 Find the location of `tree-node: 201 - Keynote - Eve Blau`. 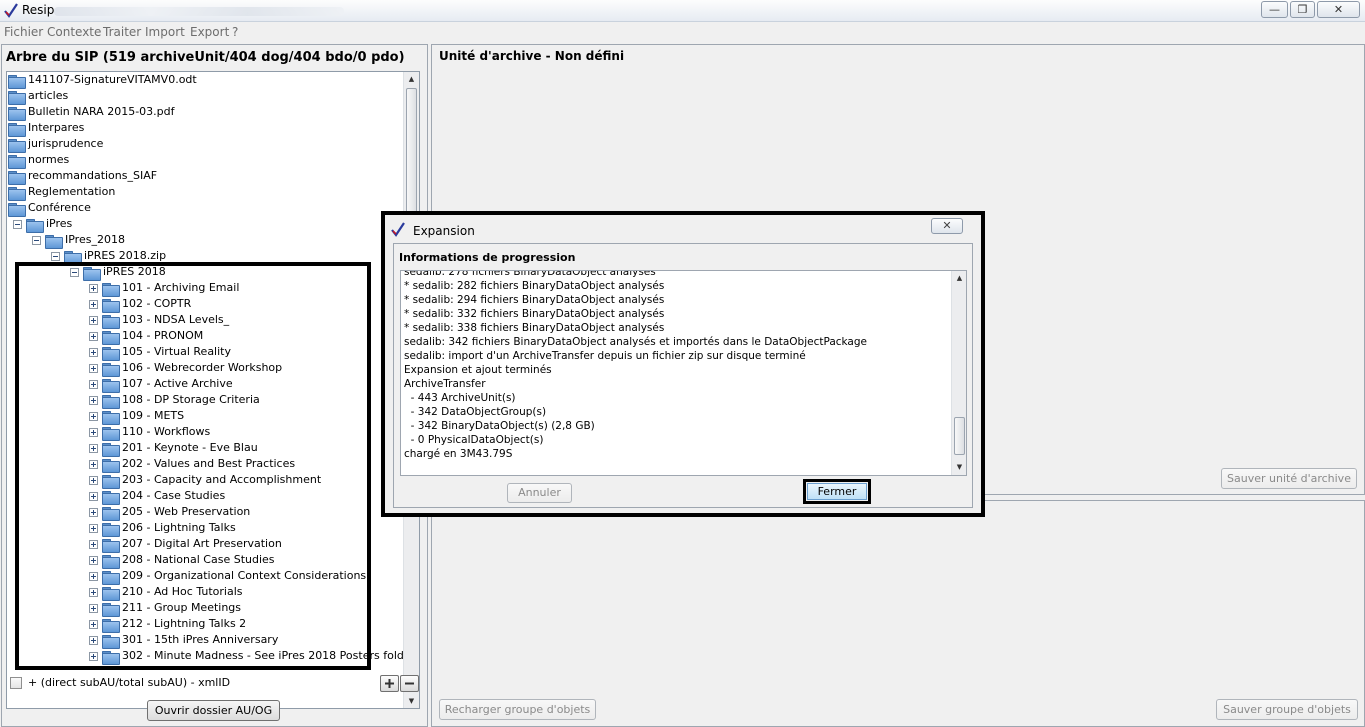

tree-node: 201 - Keynote - Eve Blau is located at coordinates (205, 448).